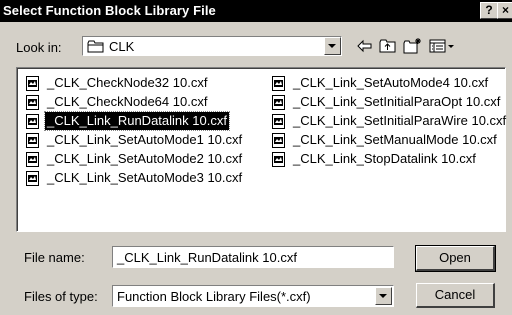  I want to click on back-arrow-icon, so click(364, 46).